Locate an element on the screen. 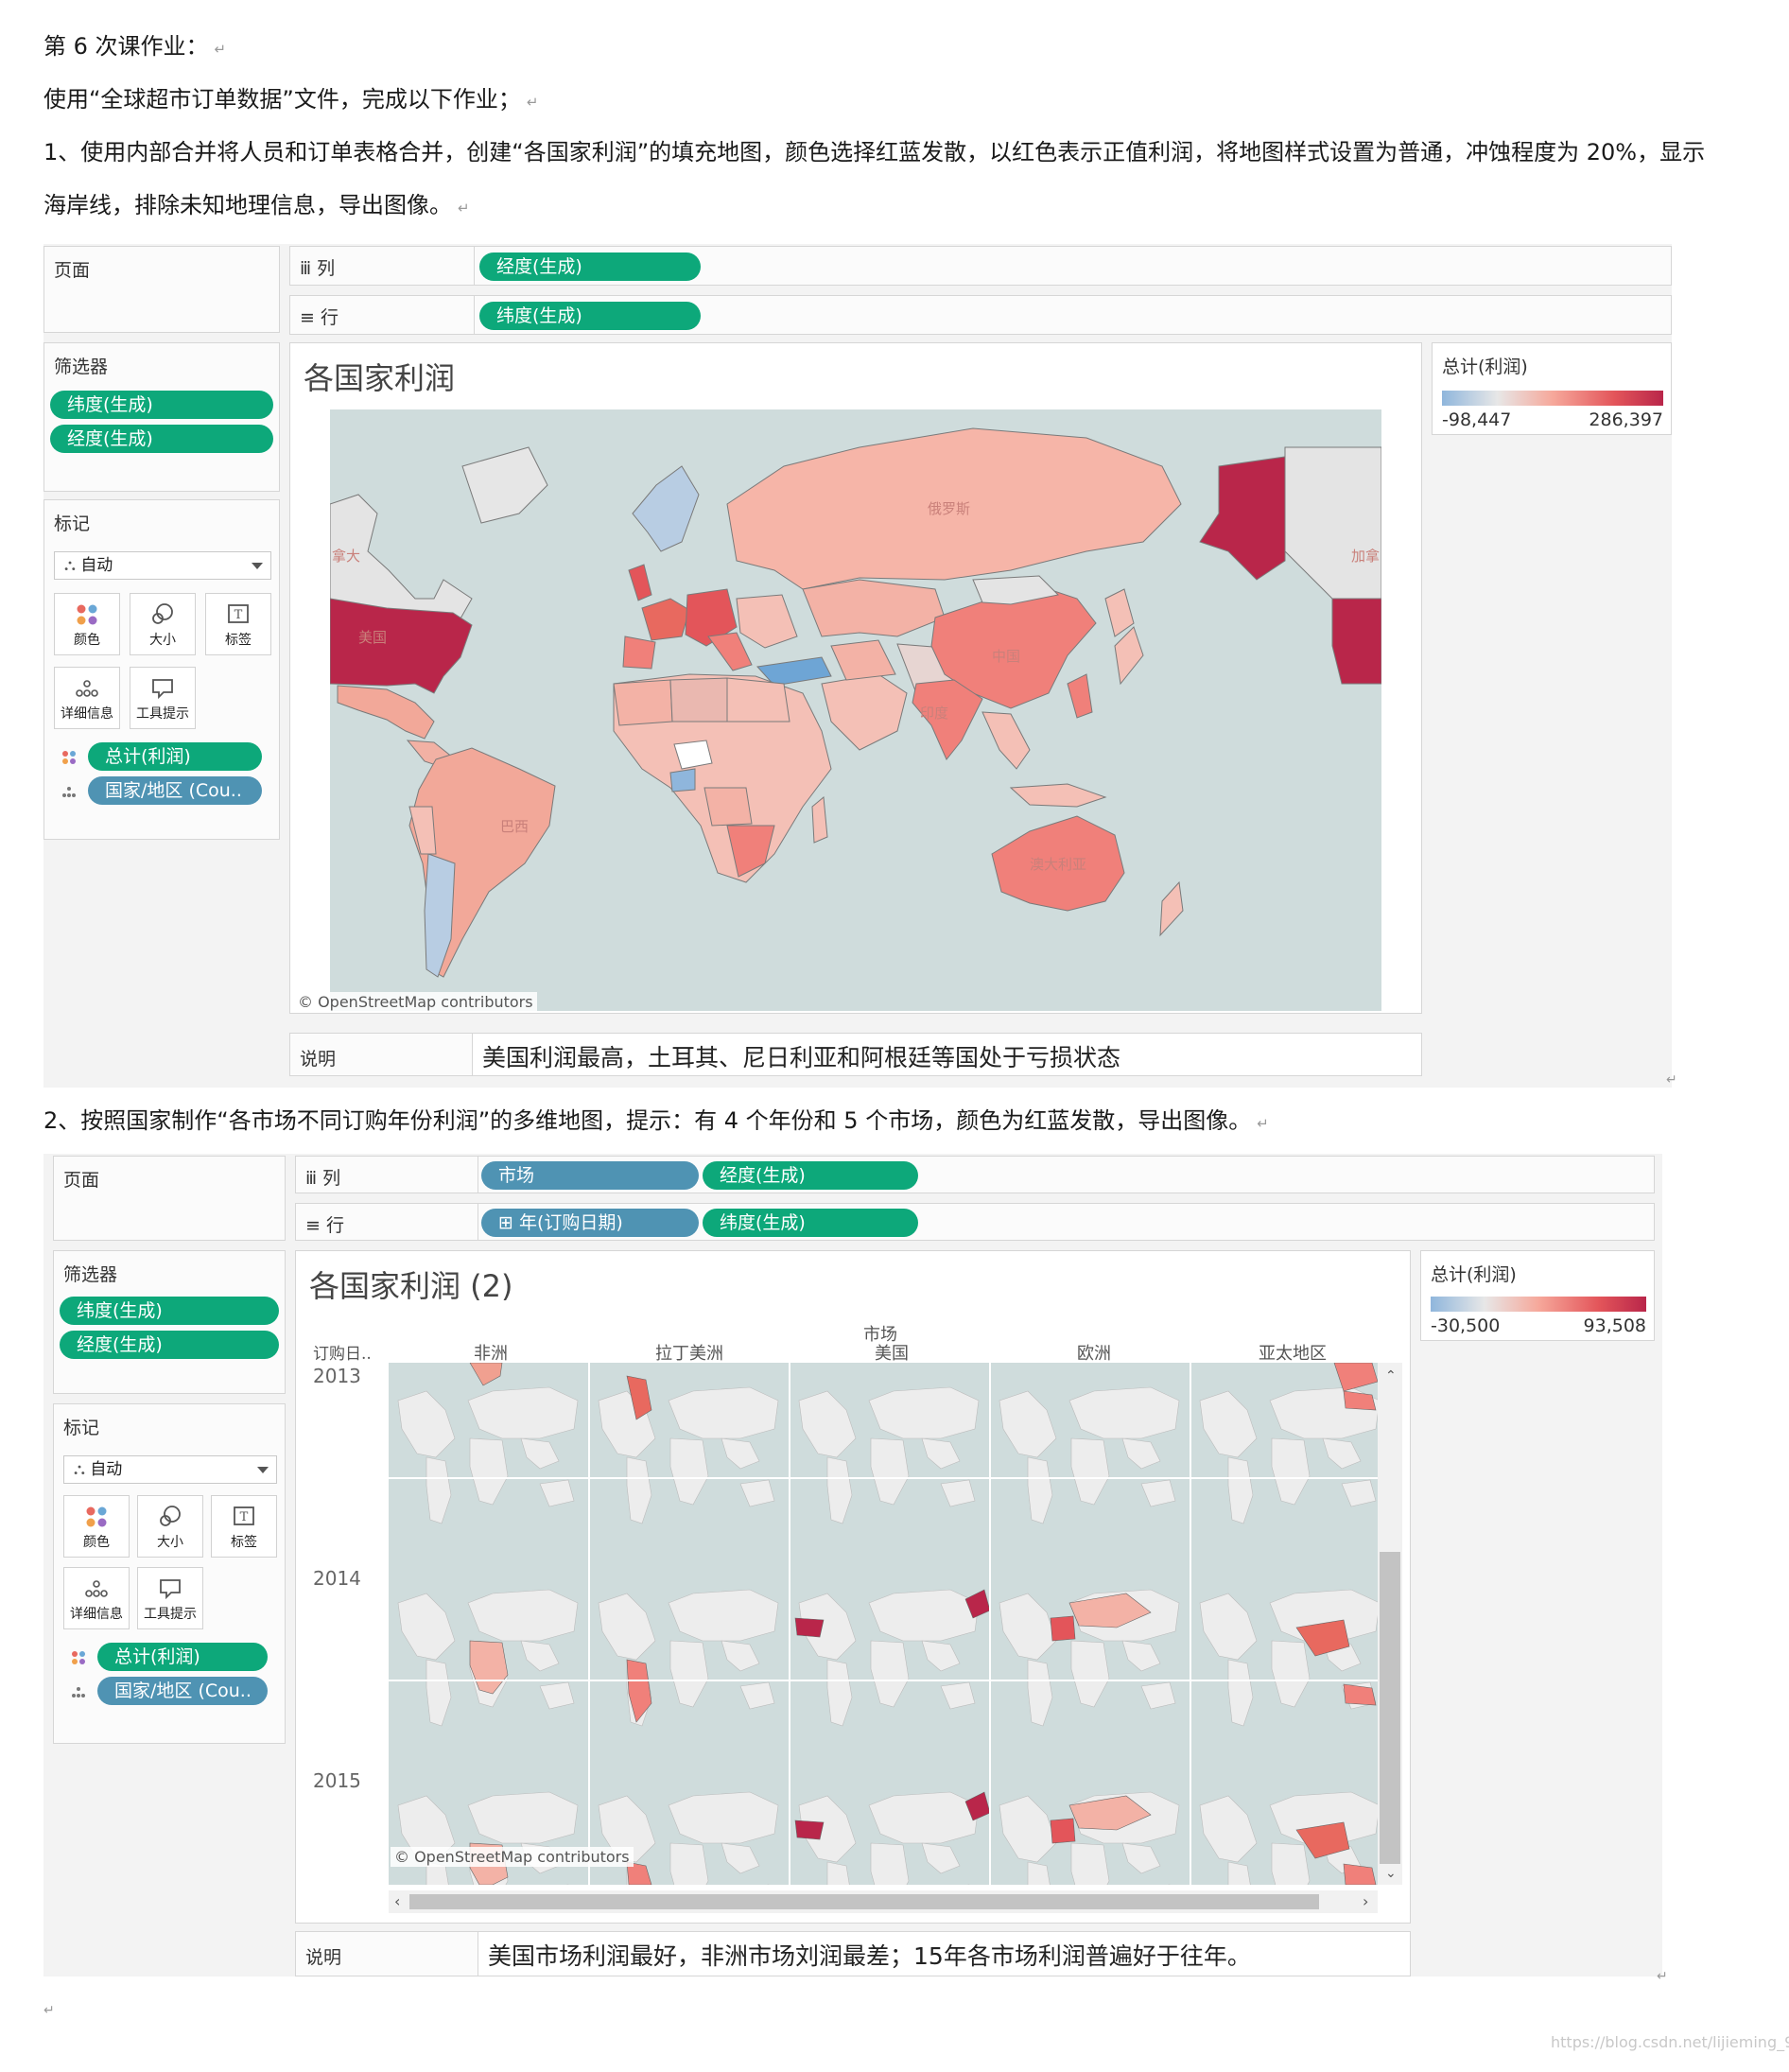 This screenshot has height=2072, width=1789. horizontal-scroll-thumb is located at coordinates (864, 1901).